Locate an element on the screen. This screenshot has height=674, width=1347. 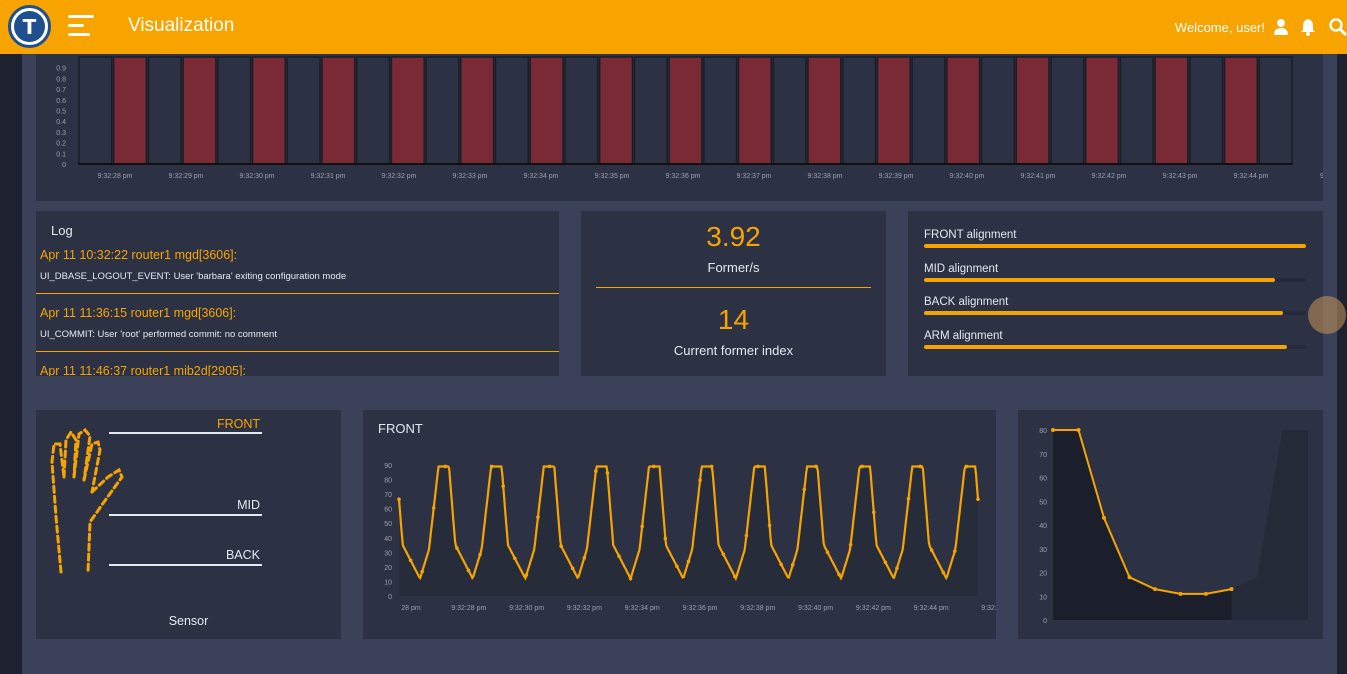
logo: T is located at coordinates (29, 26).